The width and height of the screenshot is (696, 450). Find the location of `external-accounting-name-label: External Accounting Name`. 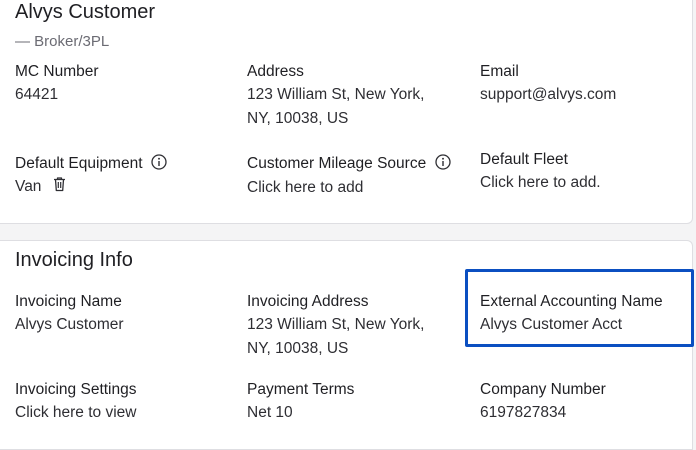

external-accounting-name-label: External Accounting Name is located at coordinates (571, 301).